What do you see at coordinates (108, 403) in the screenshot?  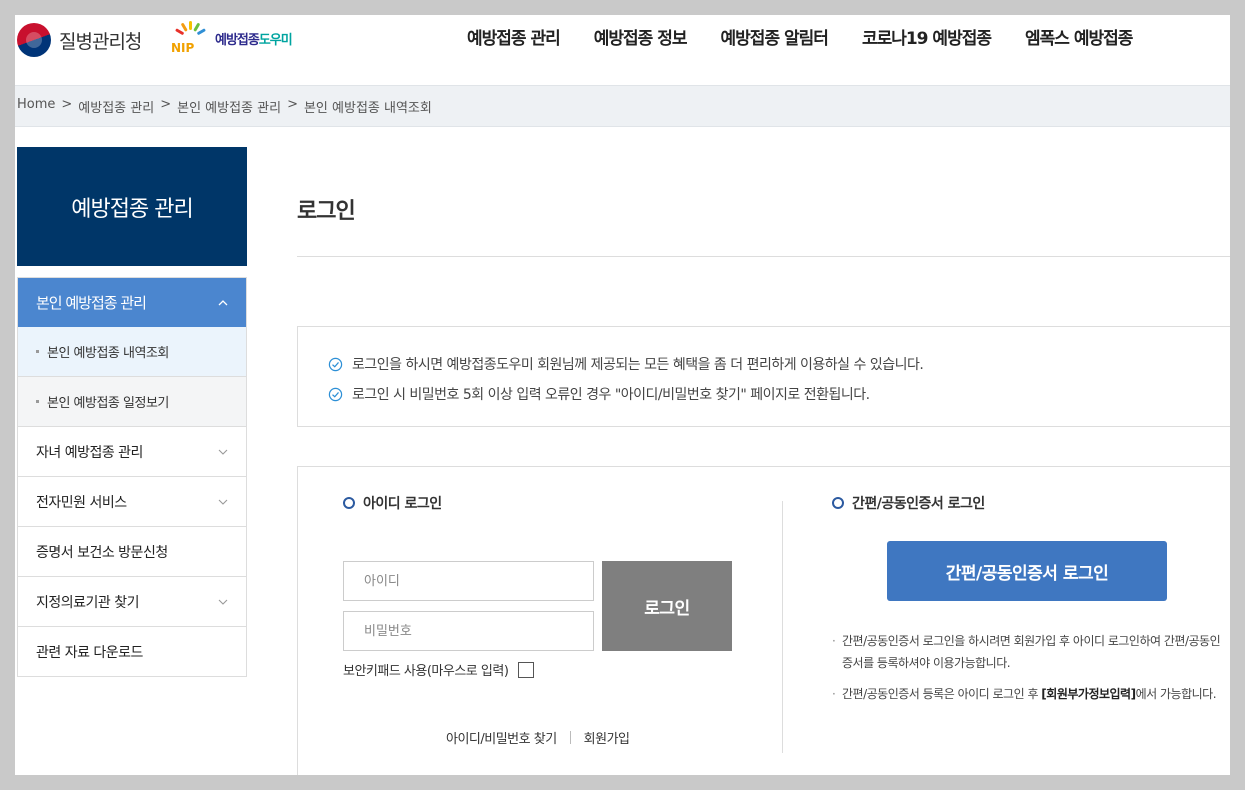 I see `sidebar-subitem-label: 본인 예방접종 일정보기` at bounding box center [108, 403].